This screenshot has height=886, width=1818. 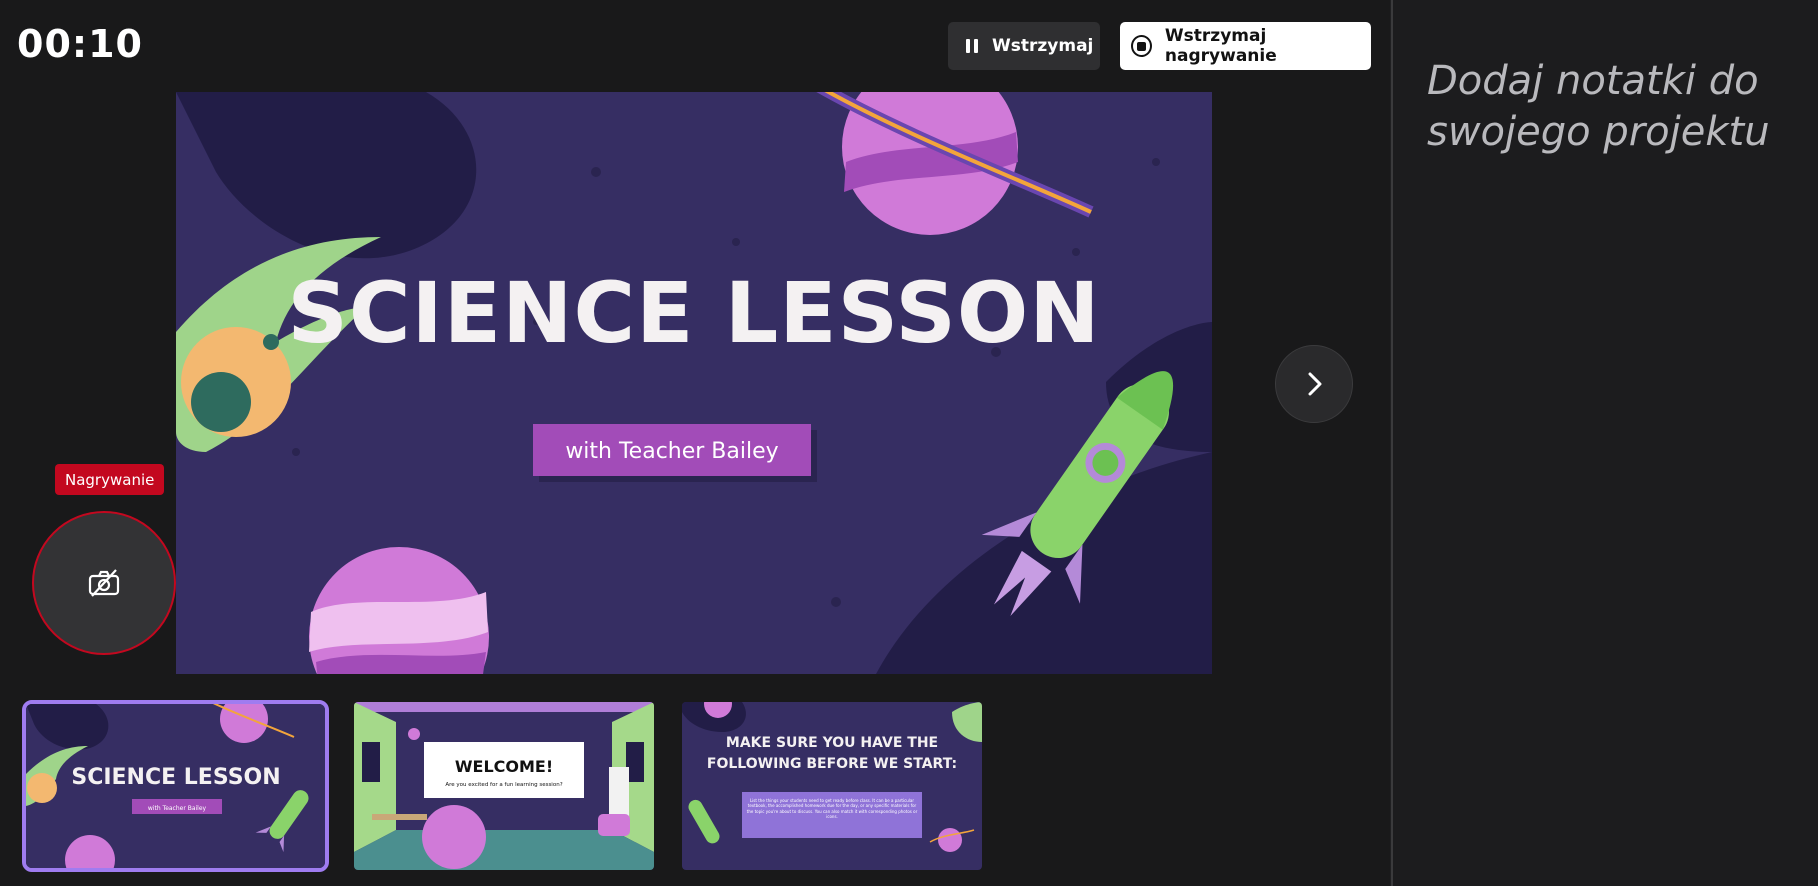 I want to click on stop-recording-button: Wstrzymaj nagrywanie, so click(x=1245, y=46).